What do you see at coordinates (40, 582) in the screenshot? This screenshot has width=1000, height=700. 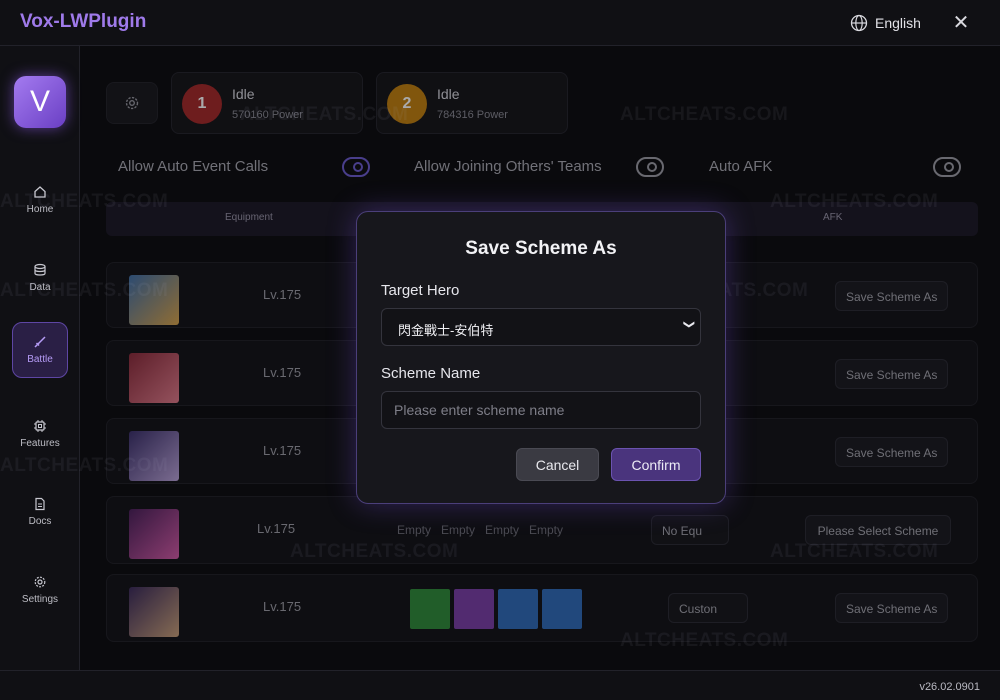 I see `gear-icon` at bounding box center [40, 582].